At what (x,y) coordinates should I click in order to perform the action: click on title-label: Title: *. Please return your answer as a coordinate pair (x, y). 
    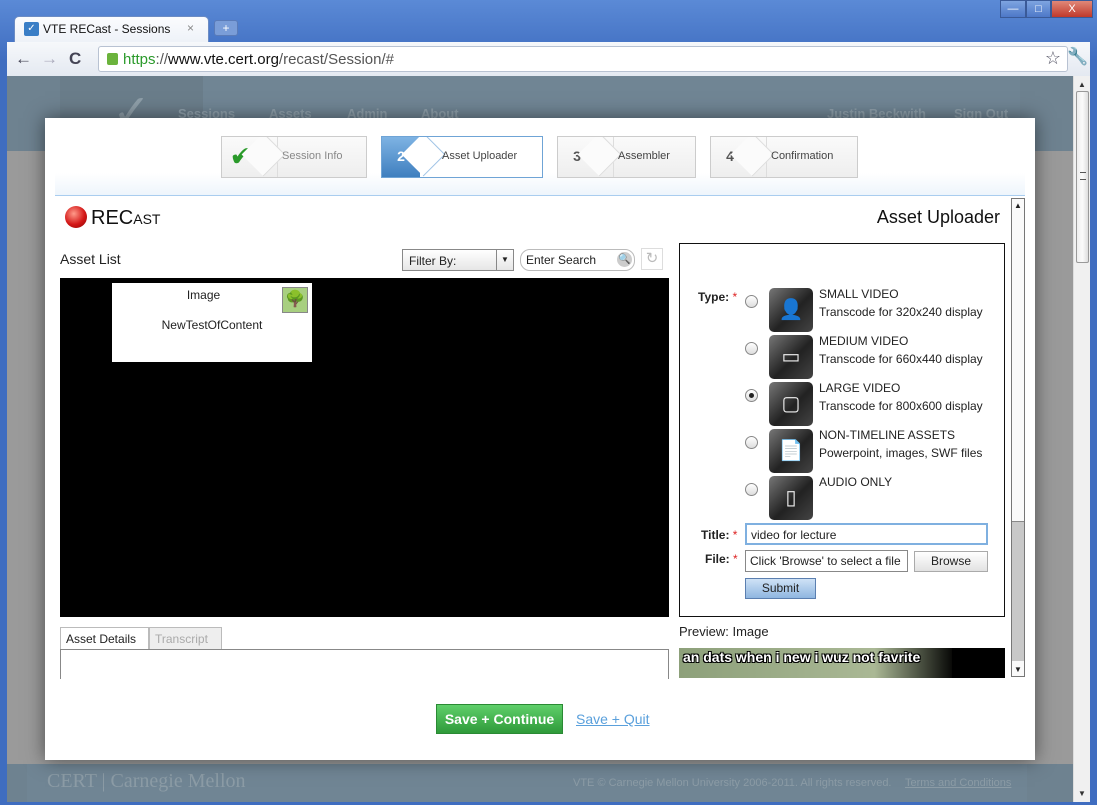
    Looking at the image, I should click on (719, 535).